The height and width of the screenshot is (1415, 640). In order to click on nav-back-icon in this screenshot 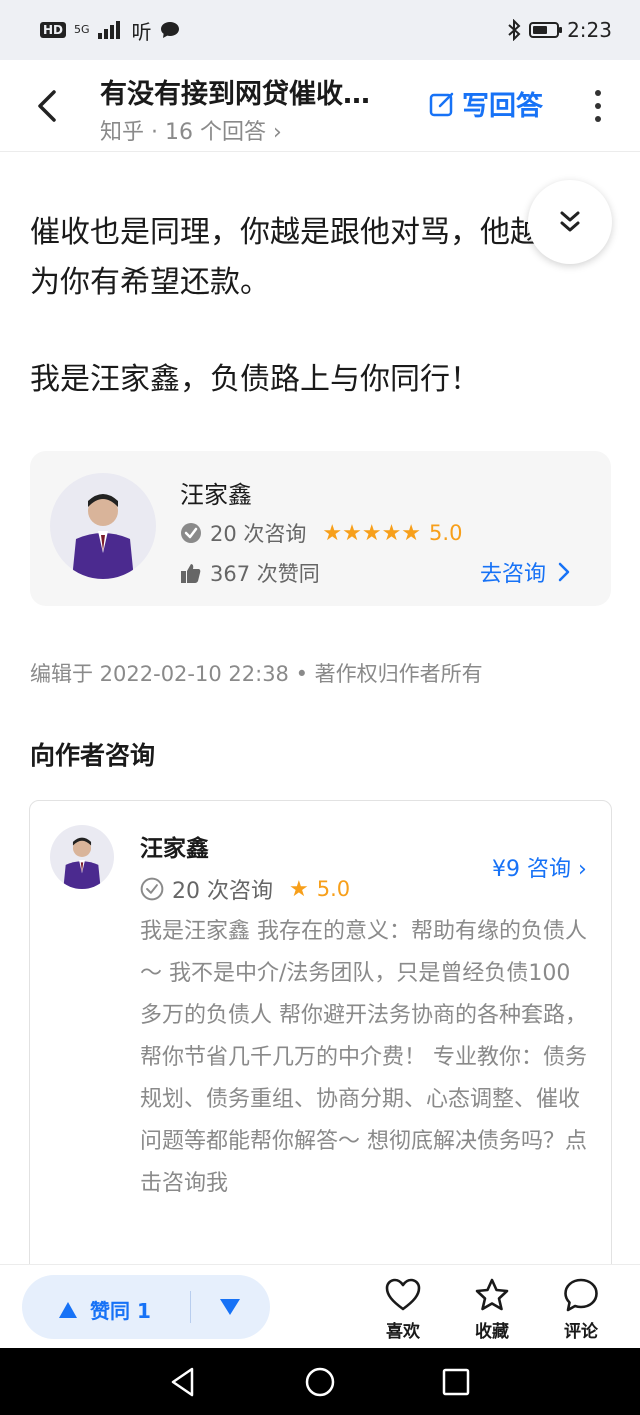, I will do `click(184, 1382)`.